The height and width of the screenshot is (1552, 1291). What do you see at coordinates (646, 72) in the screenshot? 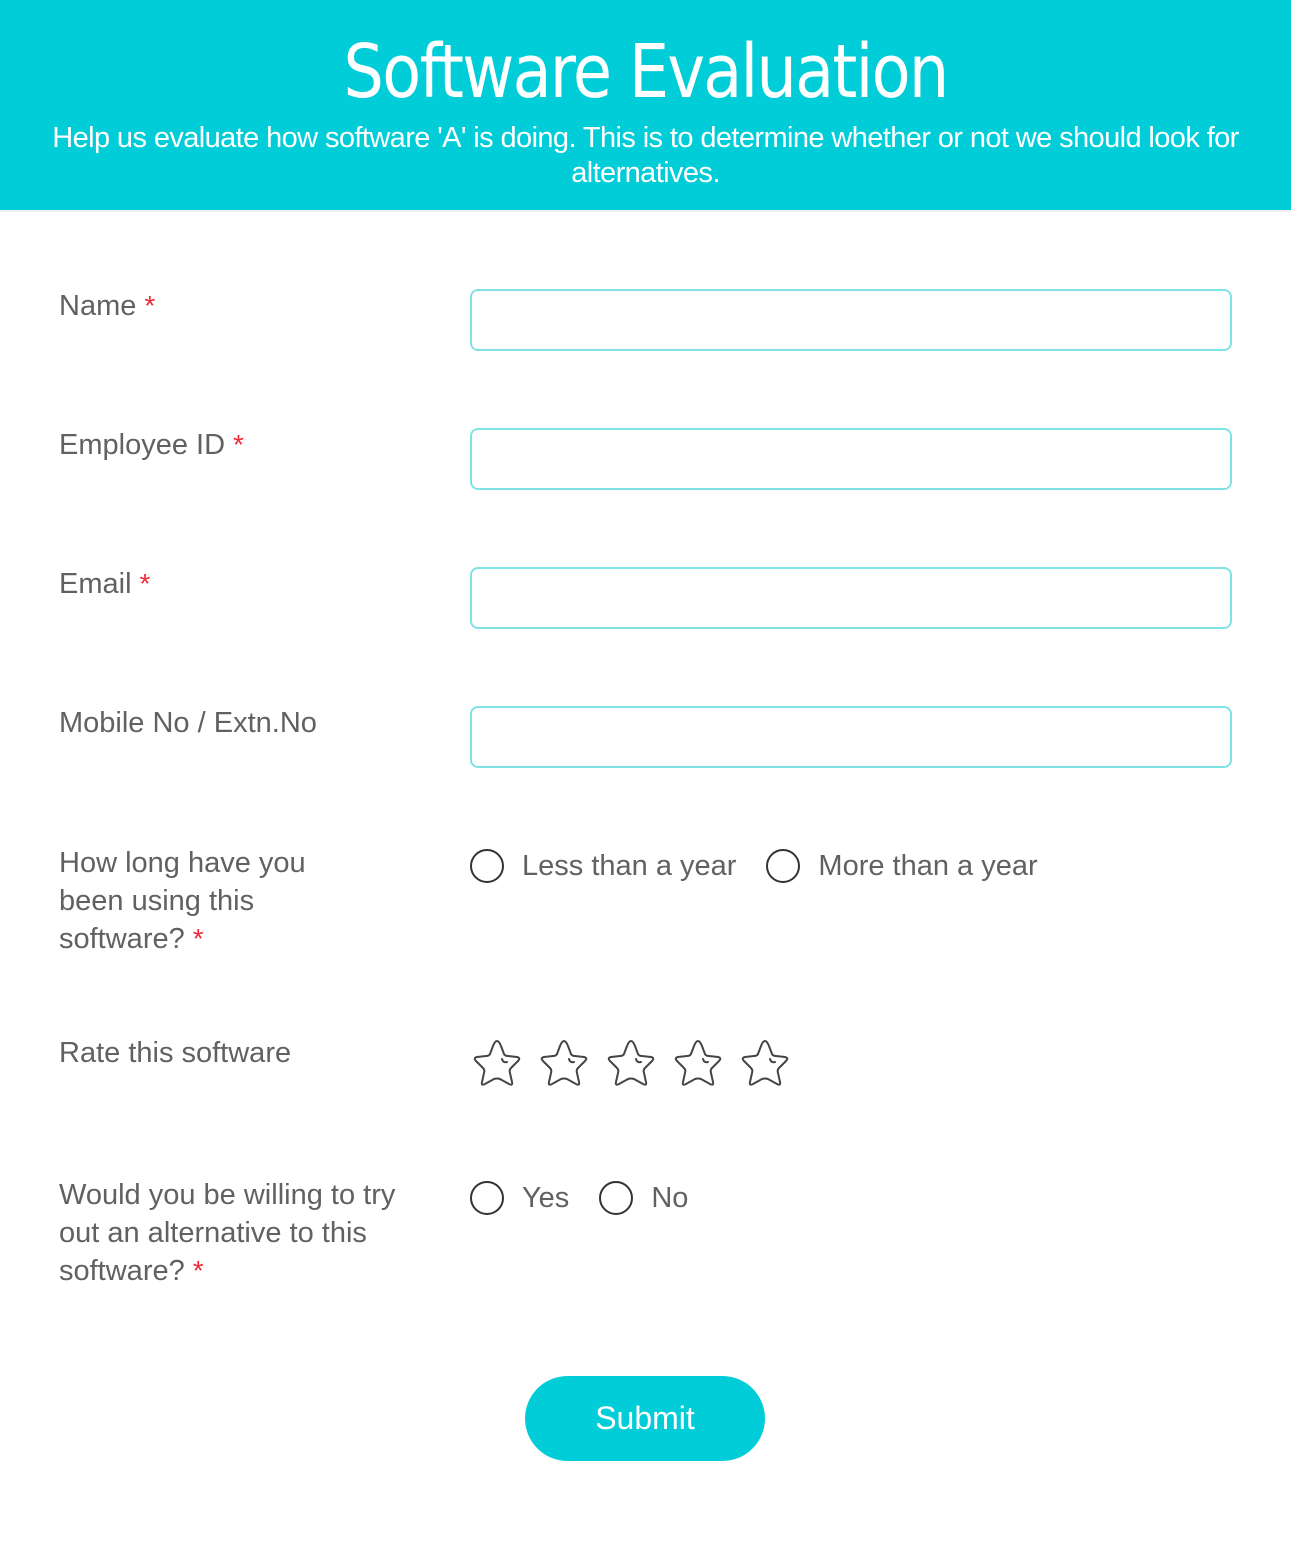
I see `form-title: Software Evaluation` at bounding box center [646, 72].